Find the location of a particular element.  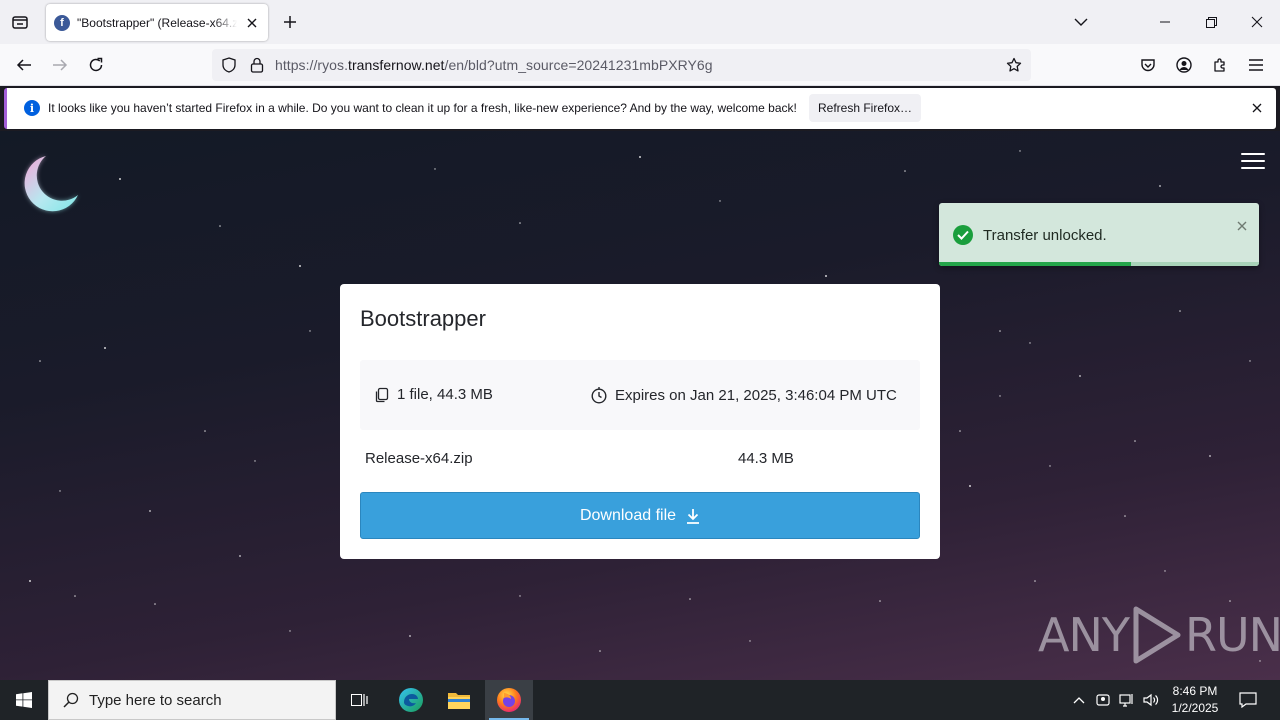

edge-icon is located at coordinates (411, 700).